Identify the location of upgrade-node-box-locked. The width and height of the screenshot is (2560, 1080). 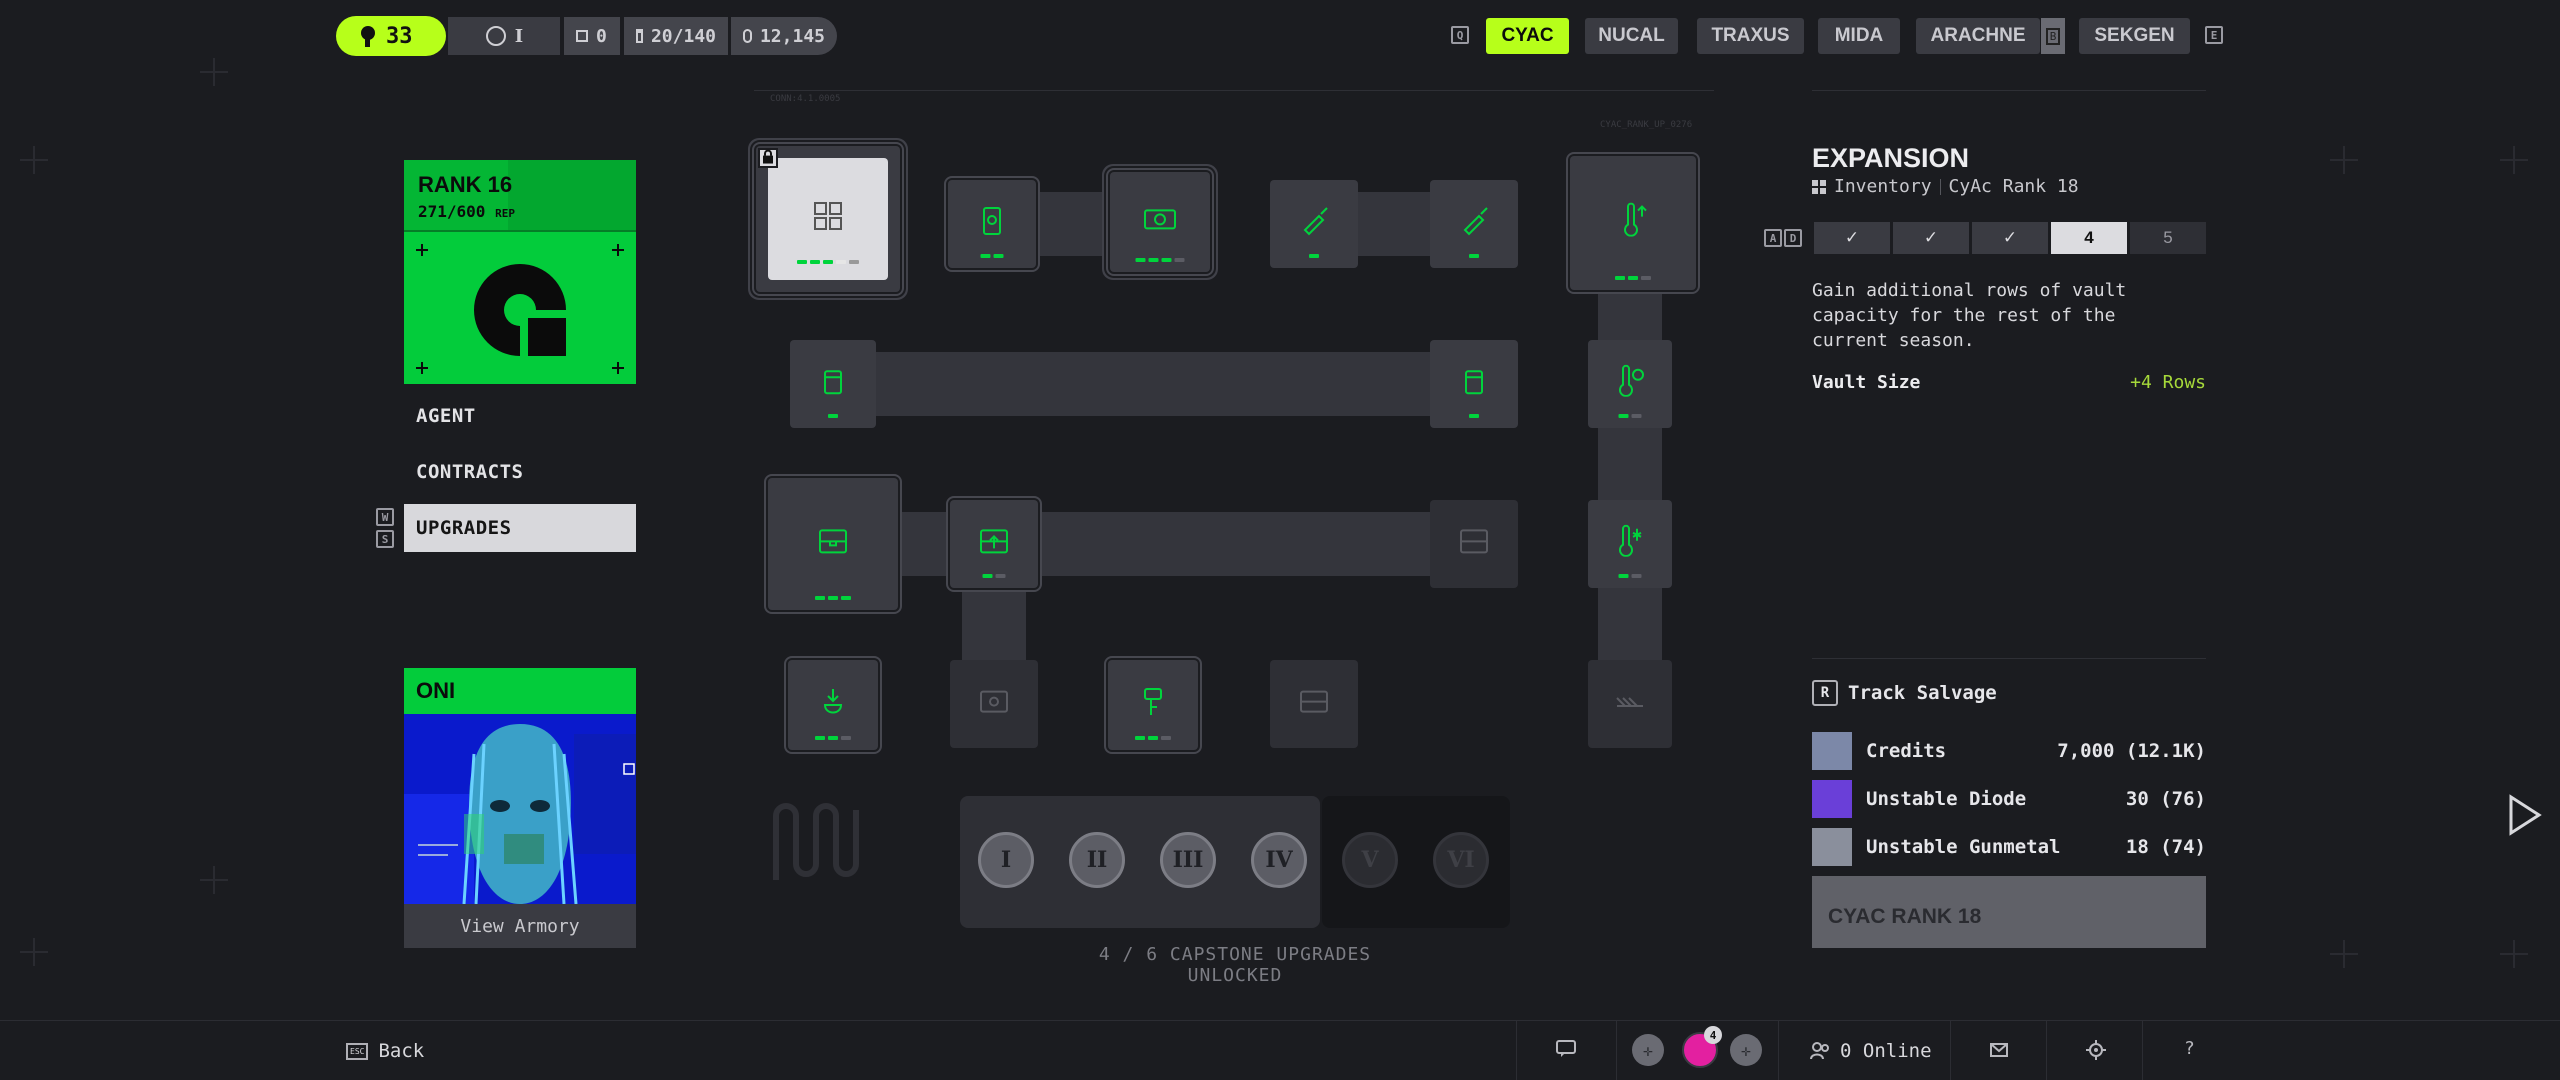
(1314, 704).